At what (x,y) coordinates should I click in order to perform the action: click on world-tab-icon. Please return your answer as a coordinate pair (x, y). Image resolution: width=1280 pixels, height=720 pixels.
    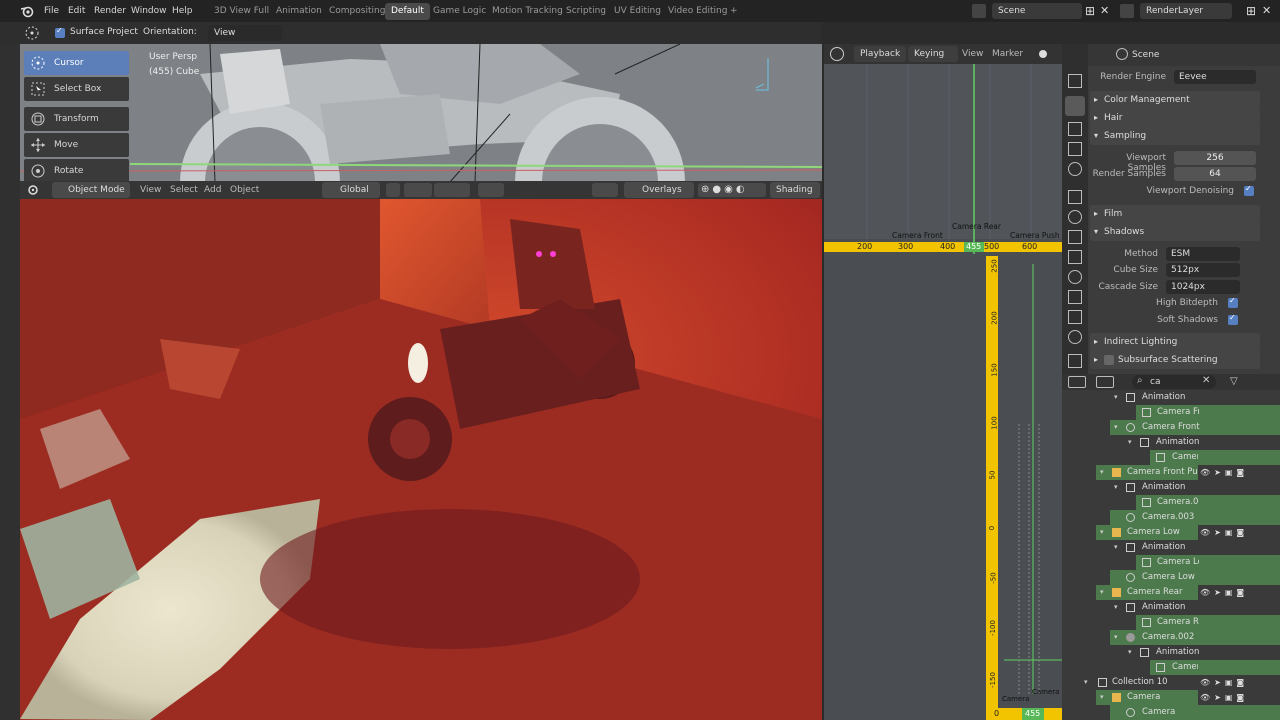
    Looking at the image, I should click on (1075, 337).